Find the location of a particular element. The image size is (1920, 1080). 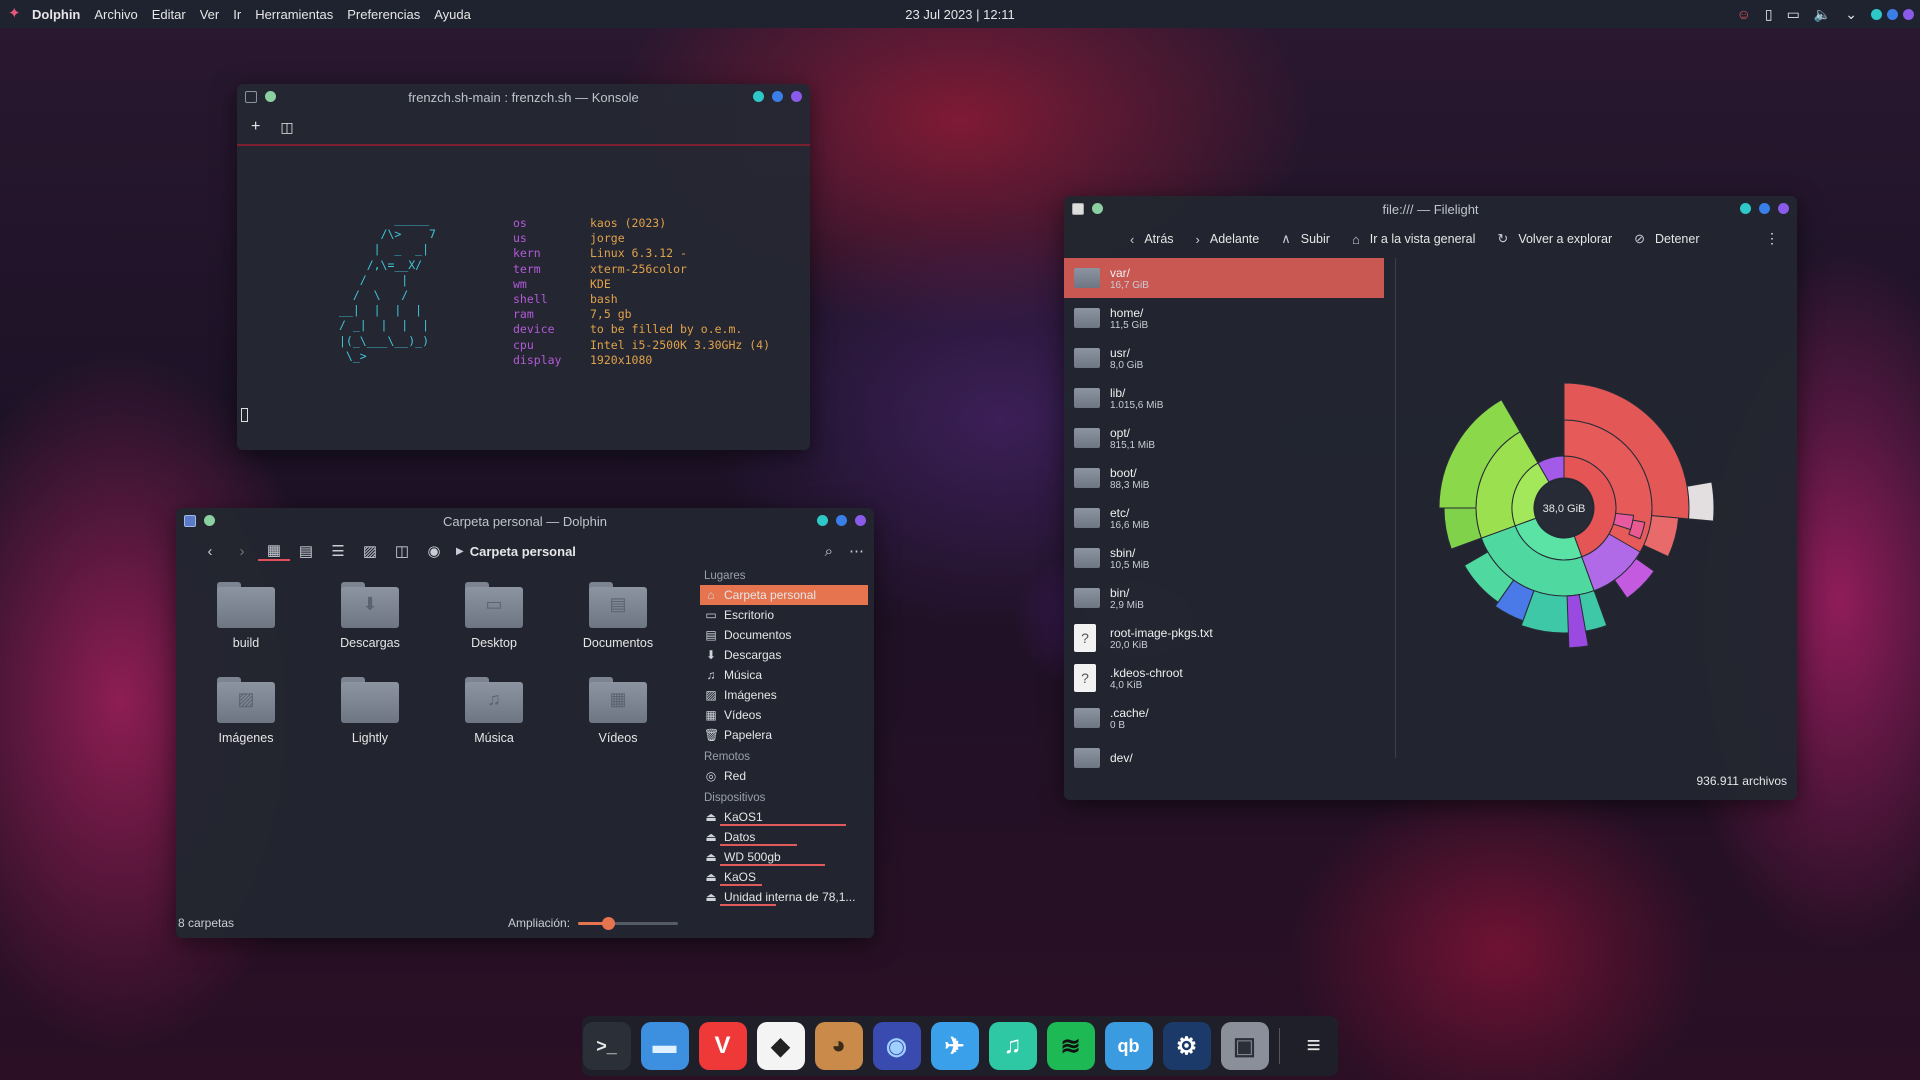

forward-icon: › is located at coordinates (242, 551).